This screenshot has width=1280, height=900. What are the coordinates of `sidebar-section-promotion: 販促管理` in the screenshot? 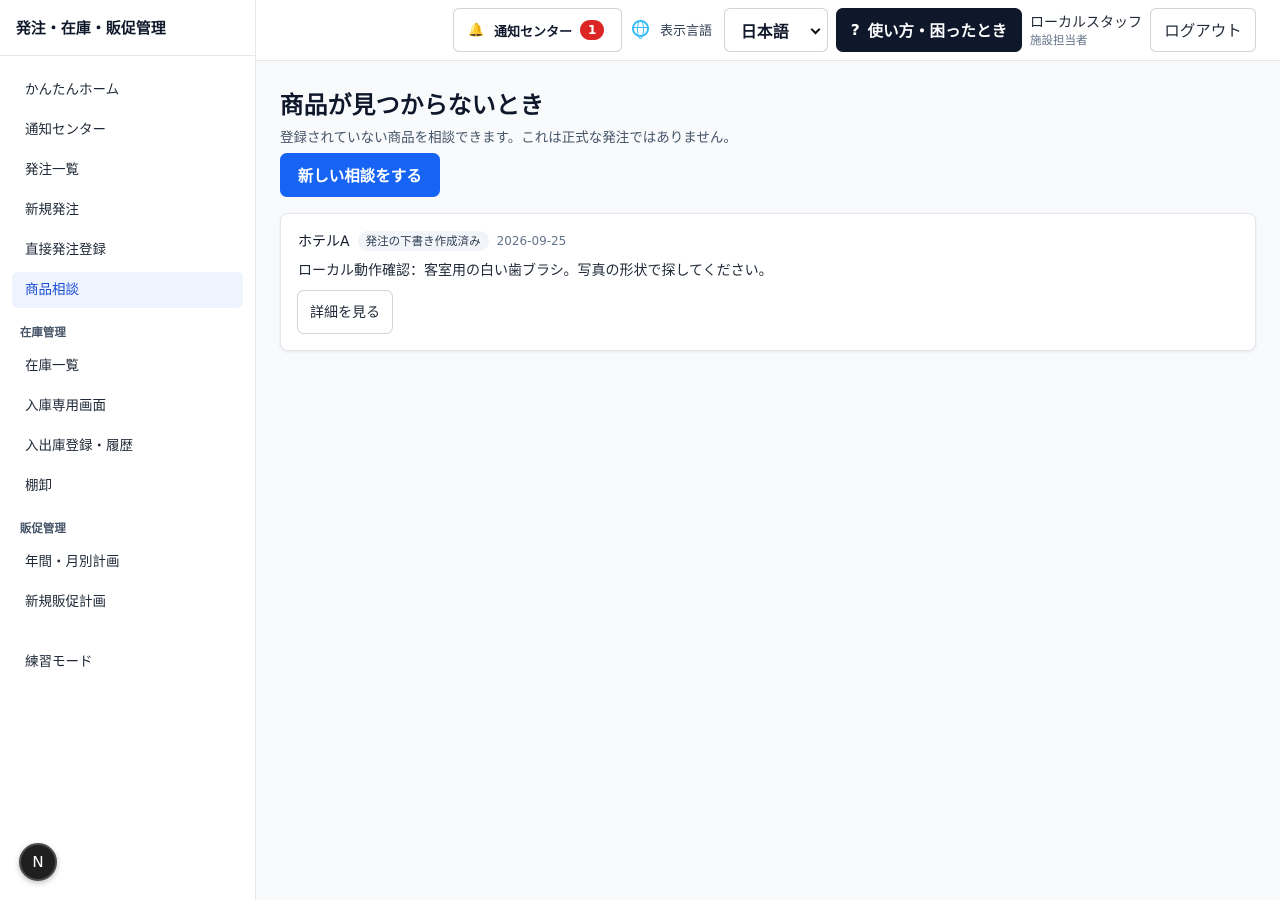 It's located at (43, 528).